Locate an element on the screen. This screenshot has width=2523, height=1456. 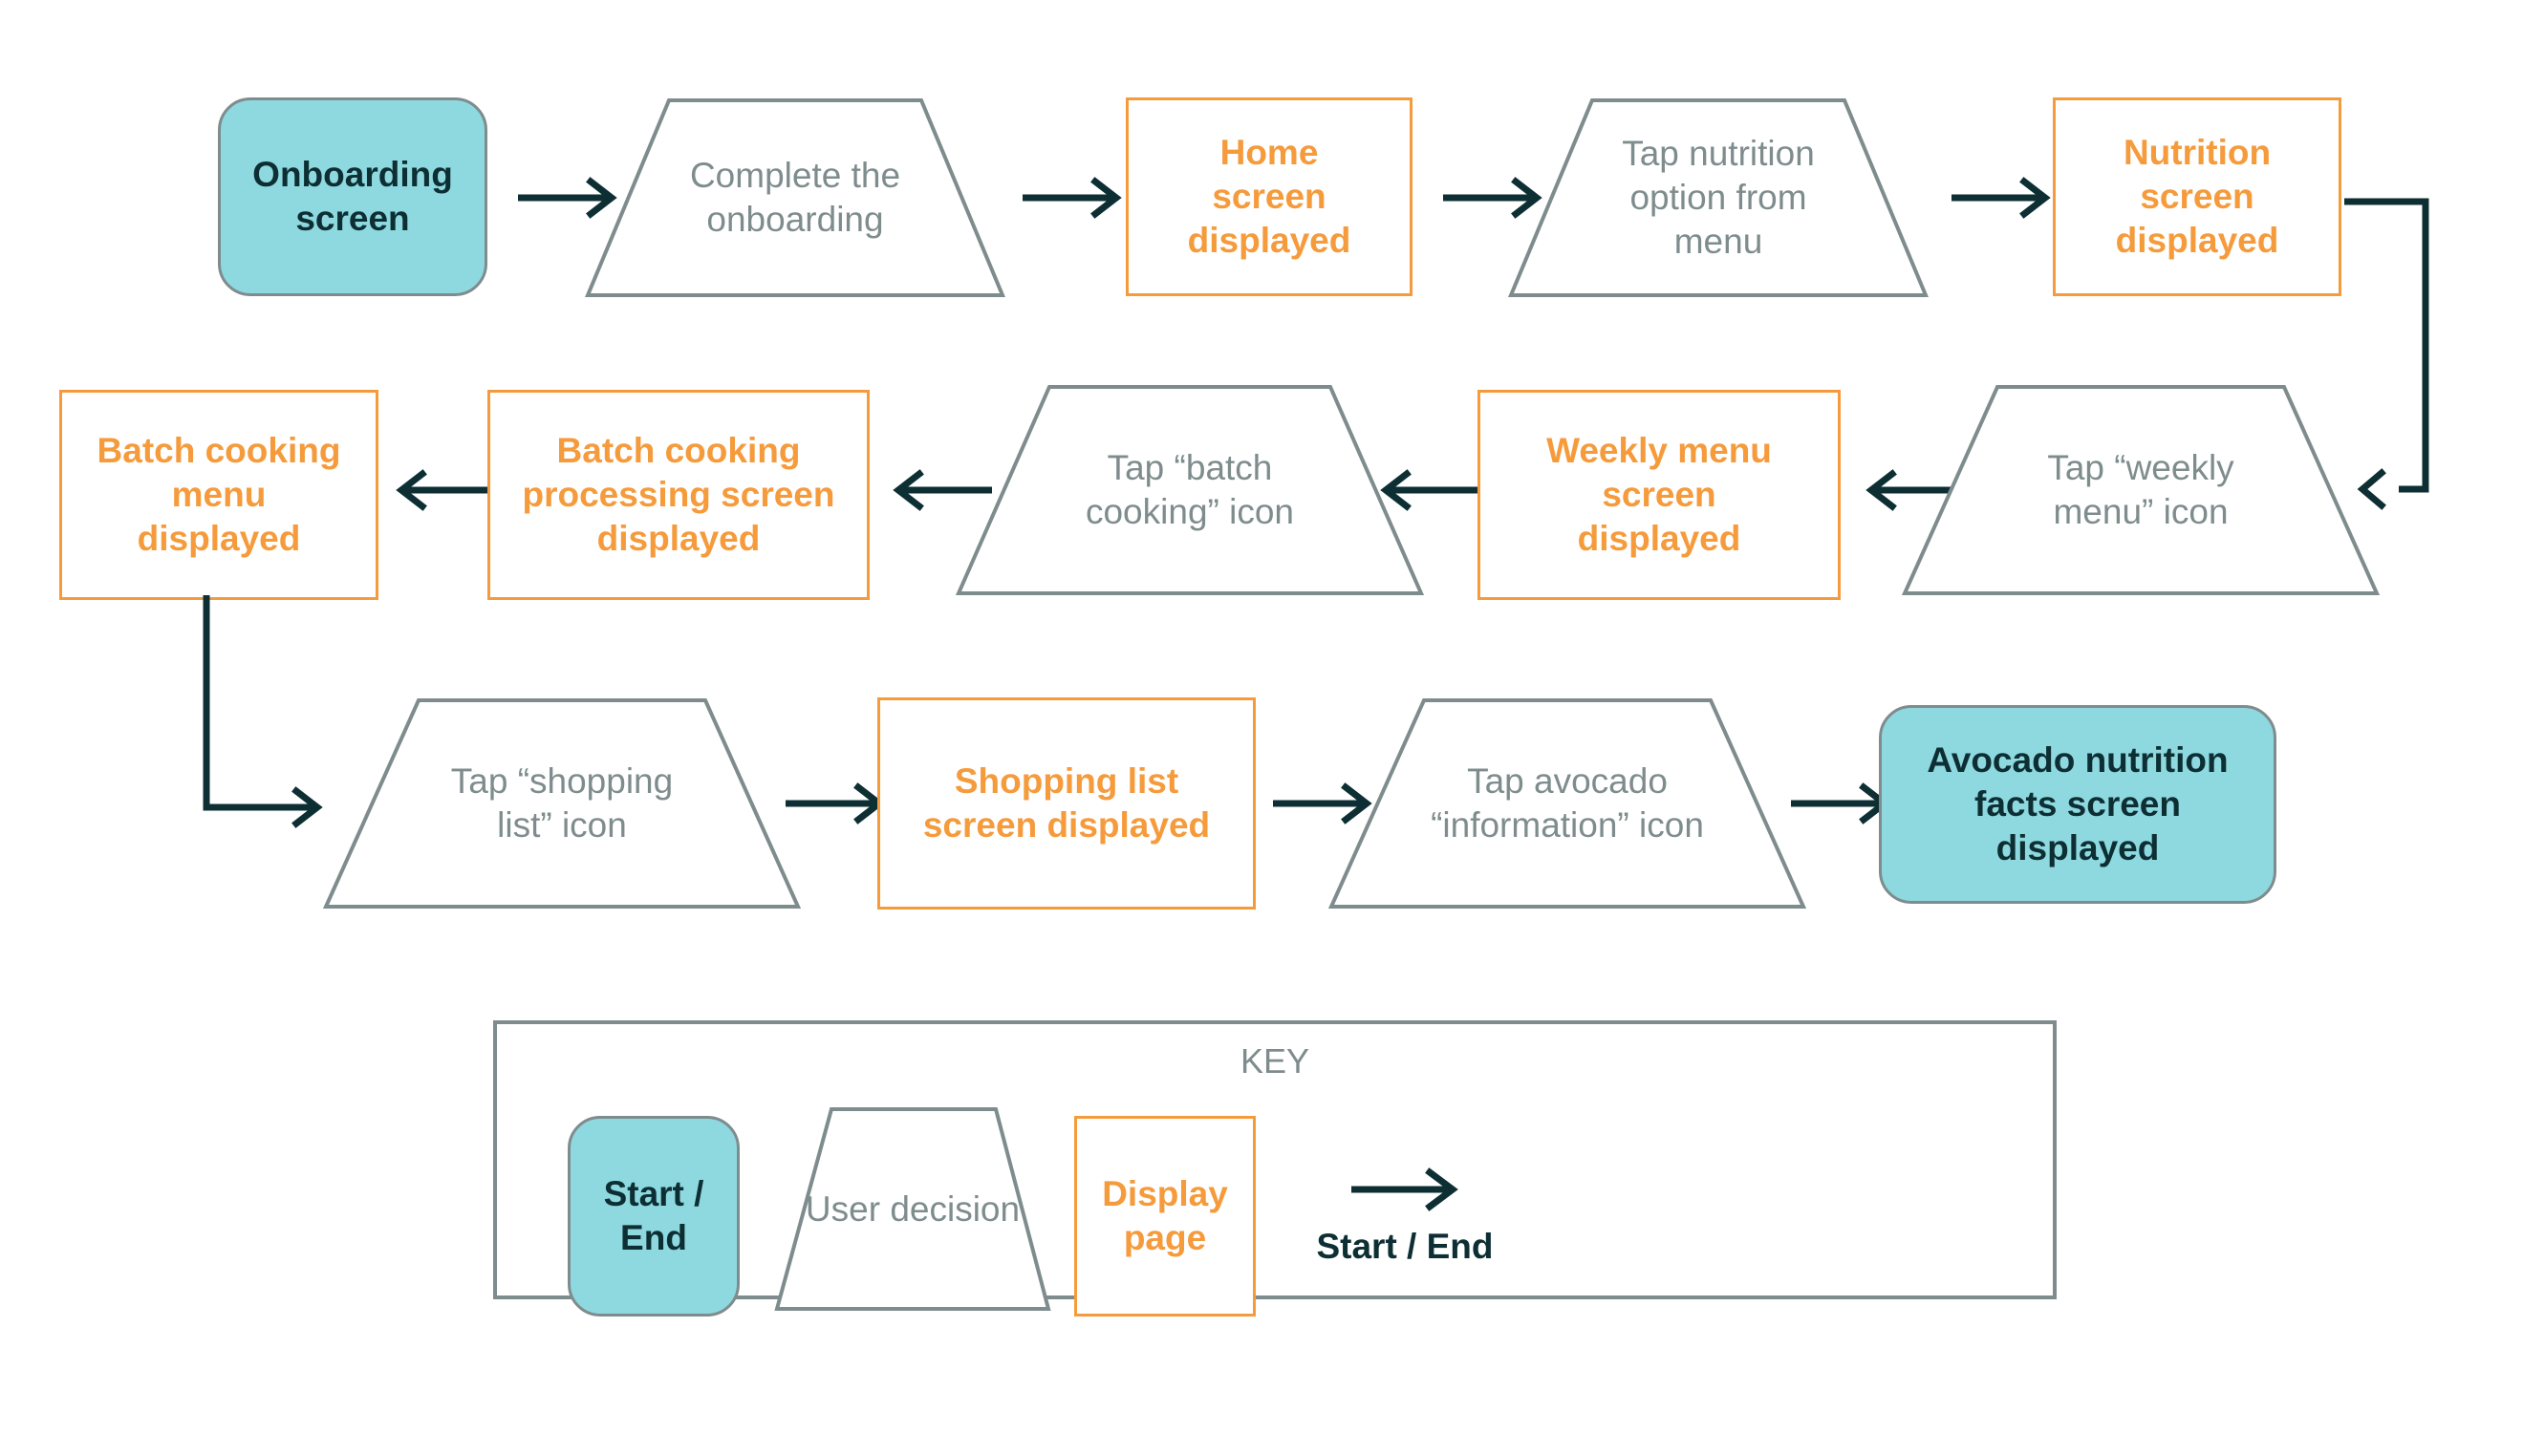
key-decision-label: User decision is located at coordinates (913, 1209).